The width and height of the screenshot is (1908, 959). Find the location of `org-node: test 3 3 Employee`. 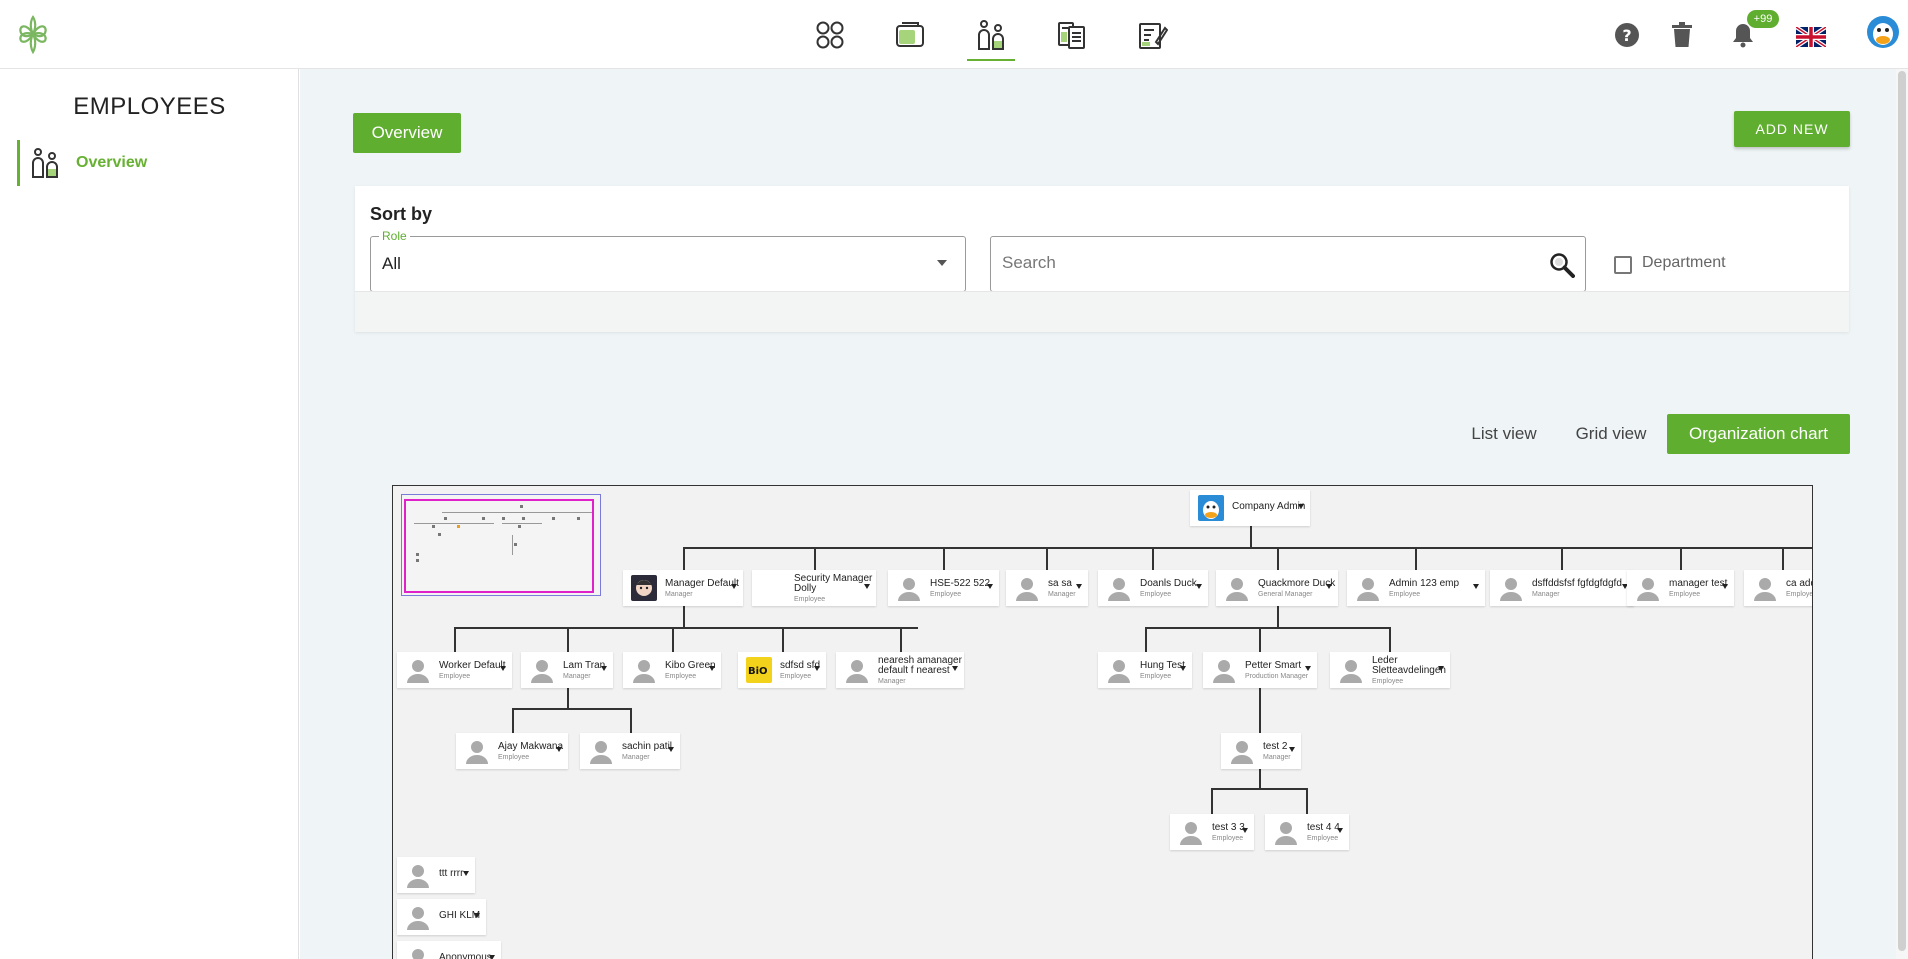

org-node: test 3 3 Employee is located at coordinates (1212, 832).